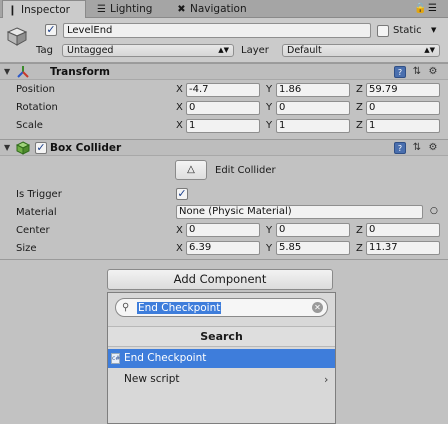 This screenshot has width=448, height=424. Describe the element at coordinates (433, 30) in the screenshot. I see `static-dropdown-icon: ▼` at that location.